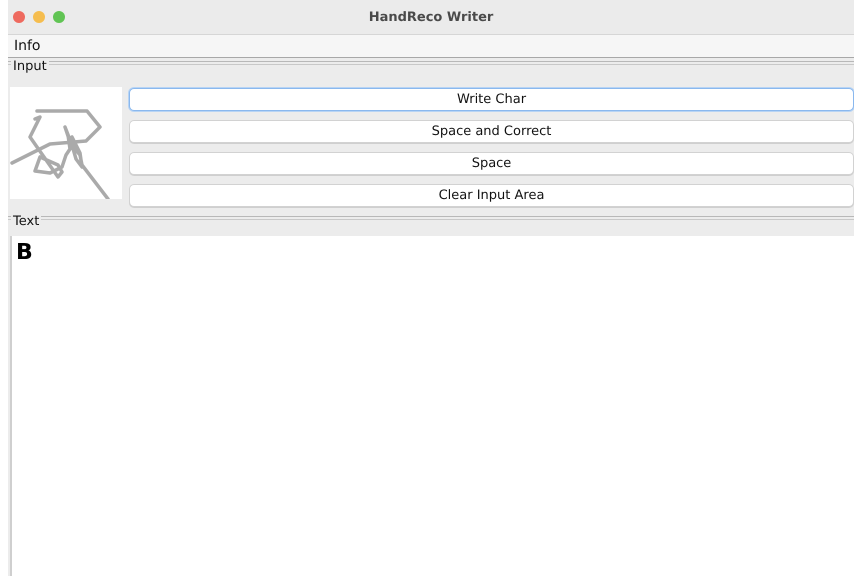 This screenshot has height=576, width=854. What do you see at coordinates (431, 17) in the screenshot?
I see `window-title: HandReco Writer` at bounding box center [431, 17].